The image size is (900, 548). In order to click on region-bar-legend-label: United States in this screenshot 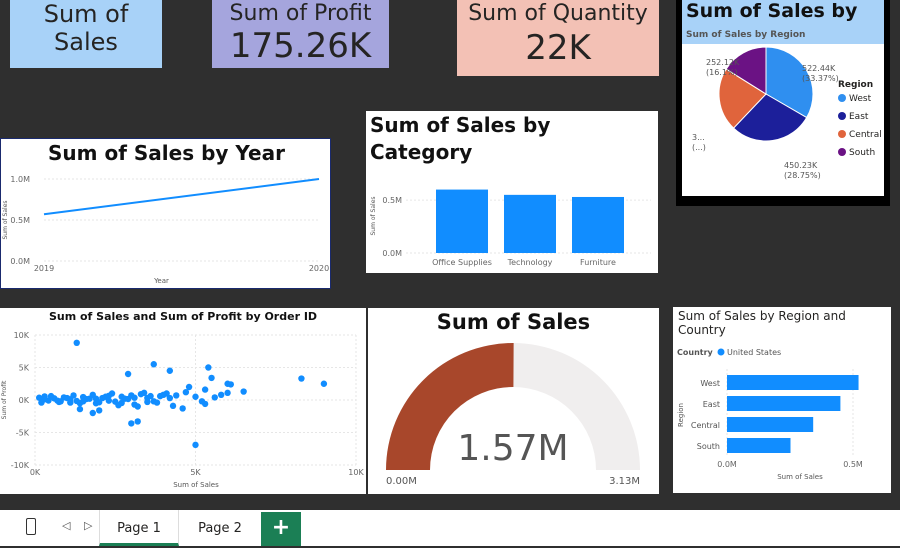, I will do `click(754, 352)`.